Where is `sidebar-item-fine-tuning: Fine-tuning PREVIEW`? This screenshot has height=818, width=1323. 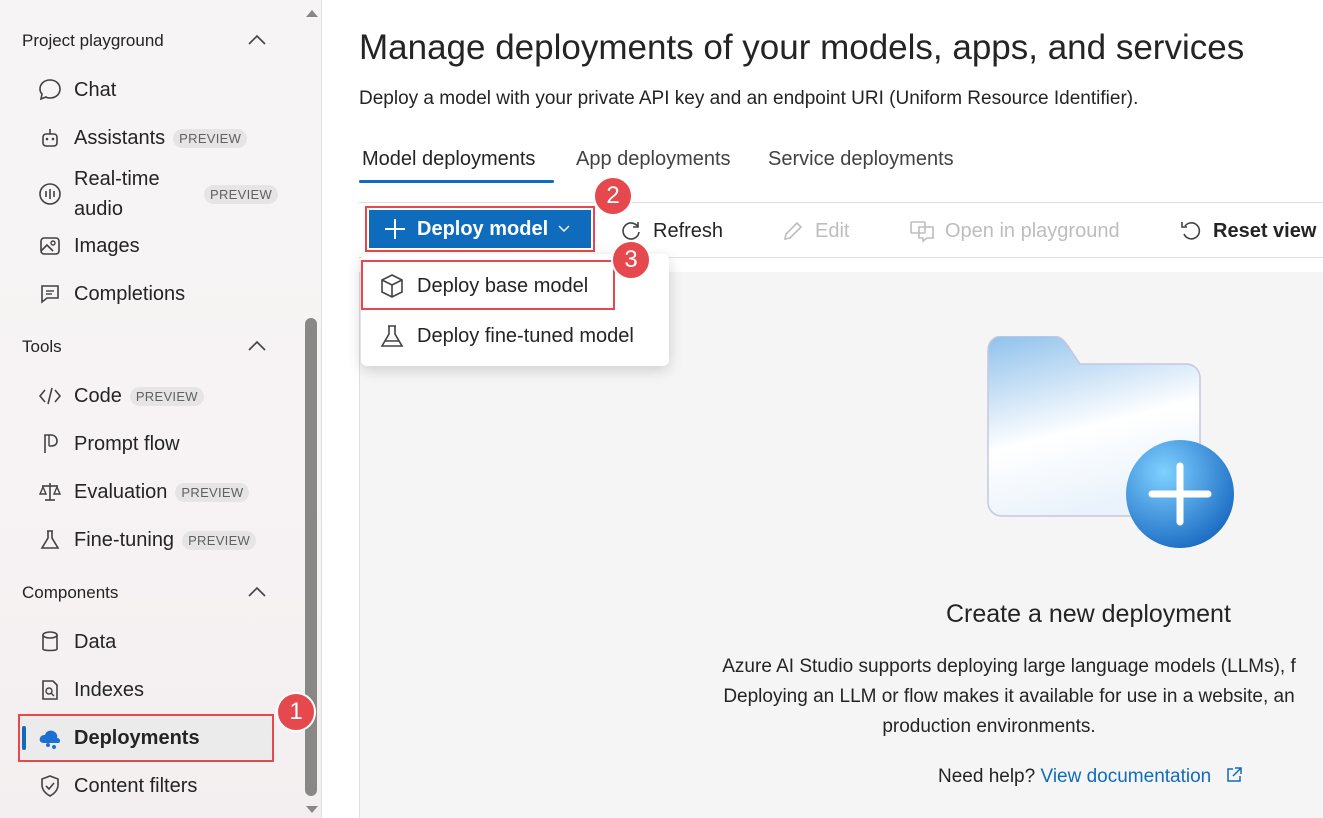
sidebar-item-fine-tuning: Fine-tuning PREVIEW is located at coordinates (146, 540).